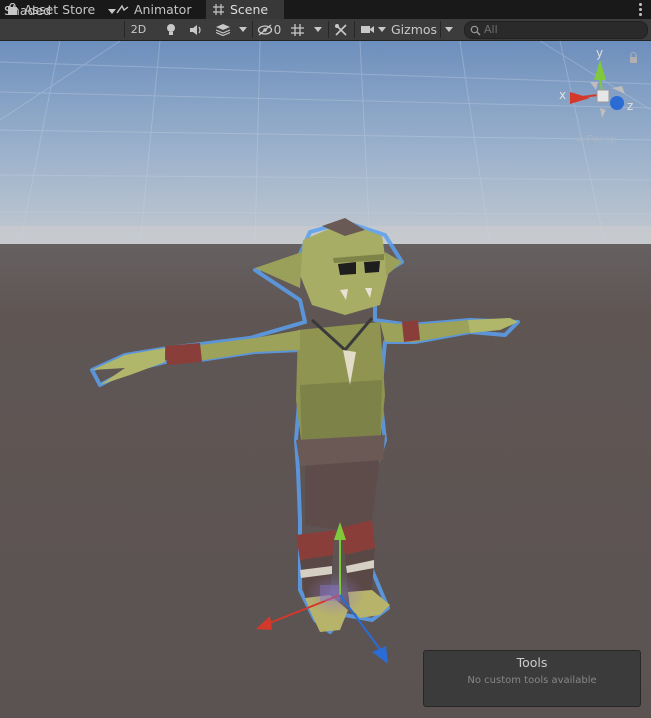  What do you see at coordinates (600, 53) in the screenshot?
I see `axis-y-label: y` at bounding box center [600, 53].